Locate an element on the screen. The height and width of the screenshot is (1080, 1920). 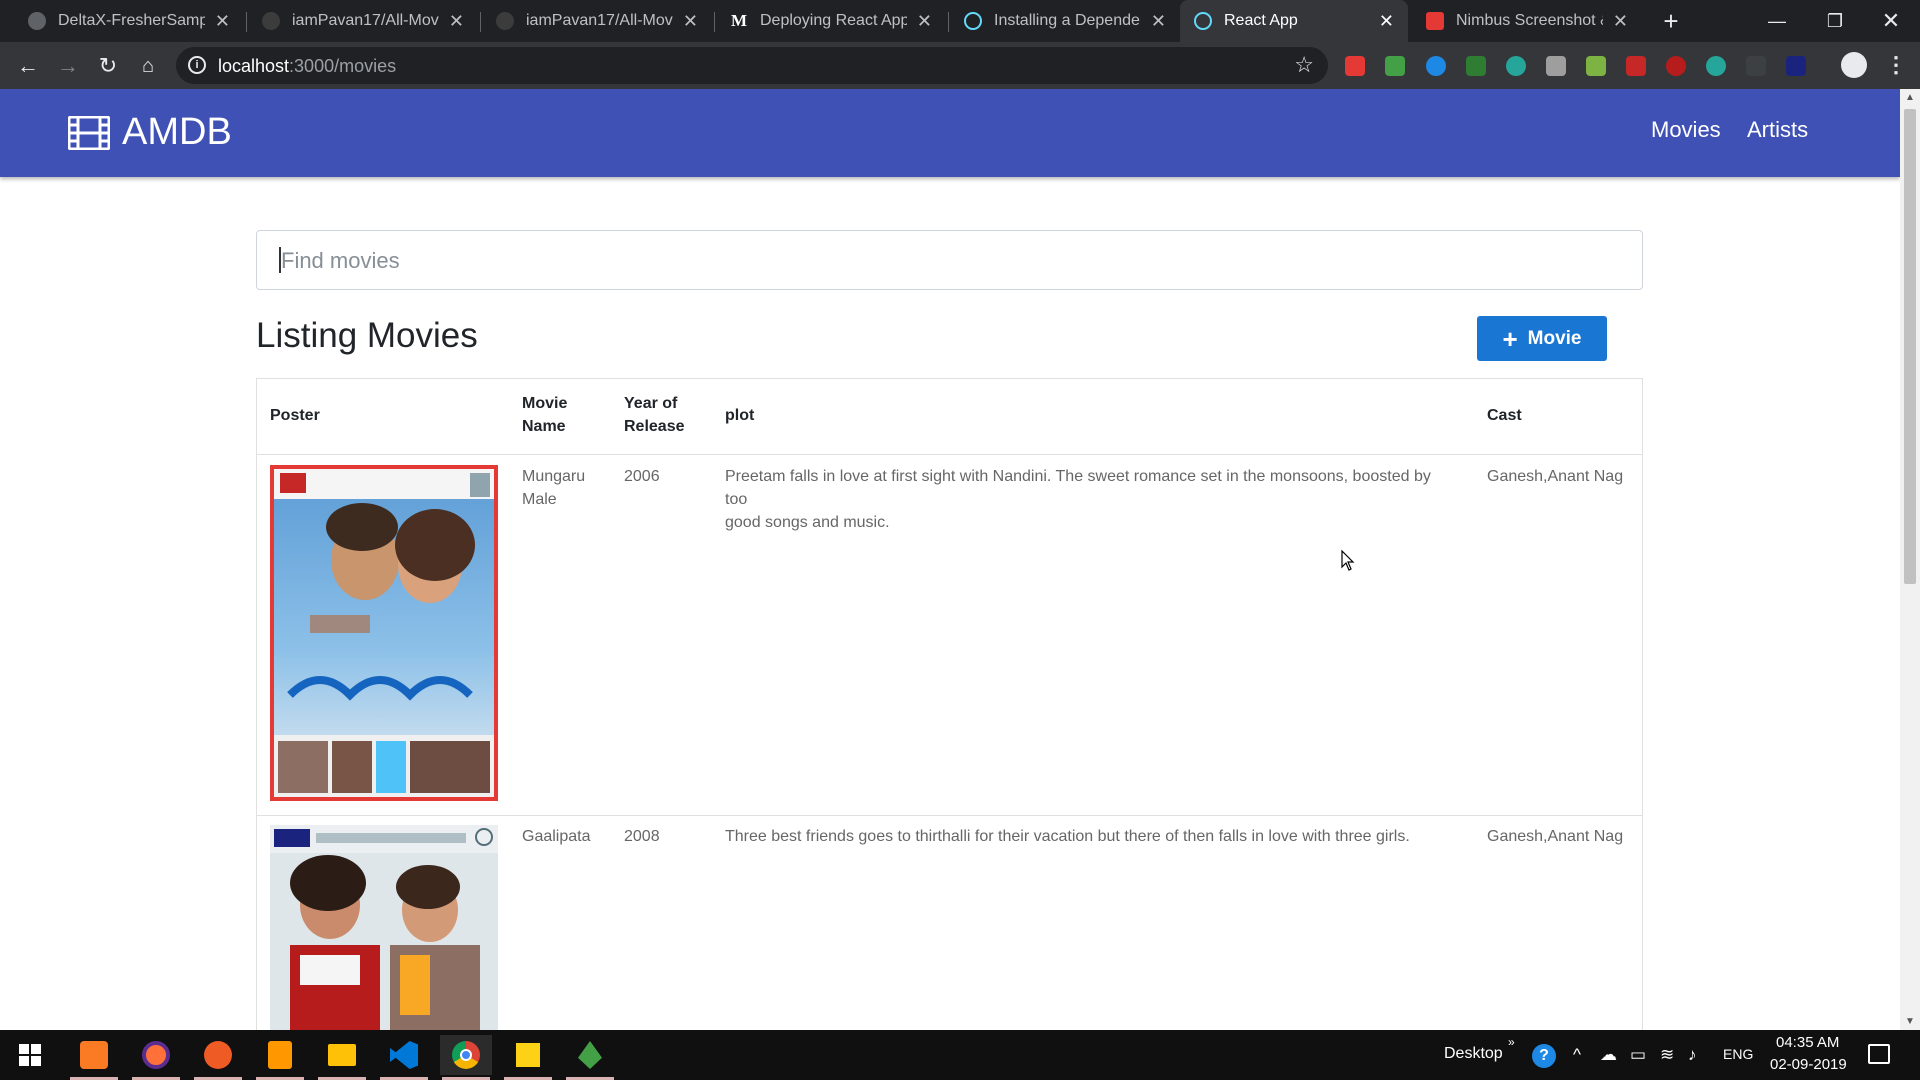
nav-movies-link: Movies is located at coordinates (1686, 130).